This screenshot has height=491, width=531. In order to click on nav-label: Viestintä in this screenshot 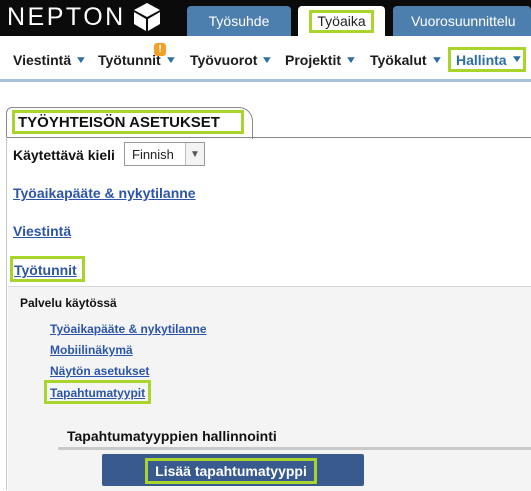, I will do `click(42, 60)`.